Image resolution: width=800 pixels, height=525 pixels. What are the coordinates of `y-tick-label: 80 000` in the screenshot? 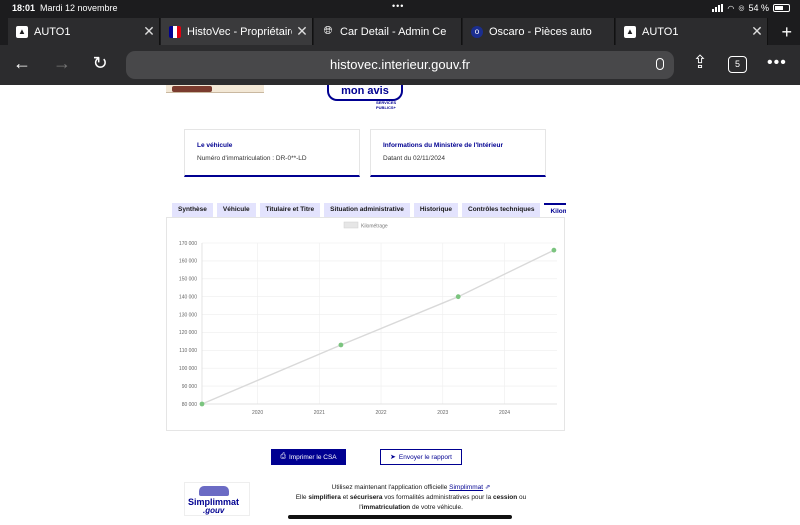 It's located at (190, 405).